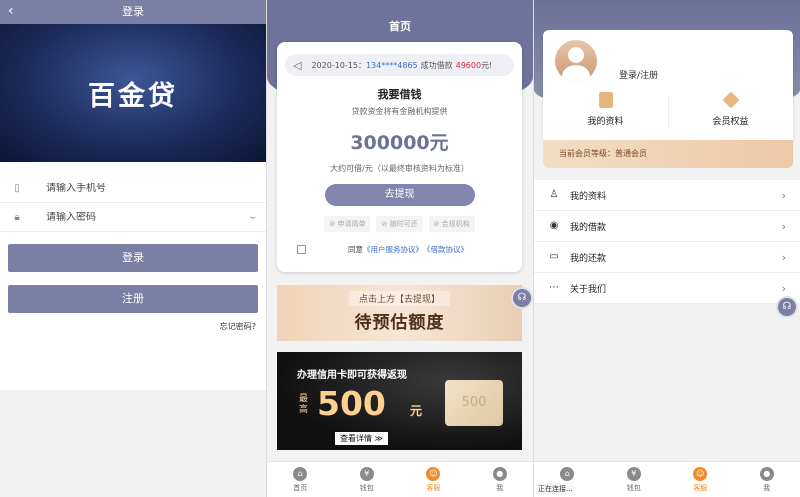 The width and height of the screenshot is (800, 497). Describe the element at coordinates (468, 65) in the screenshot. I see `notice-amount: 49600` at that location.